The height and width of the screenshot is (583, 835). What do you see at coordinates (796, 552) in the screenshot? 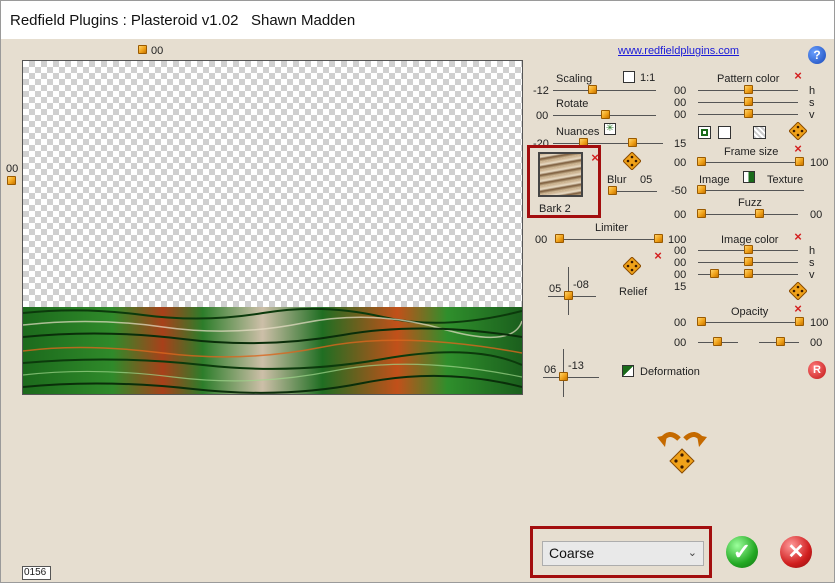
I see `cancel-button: ✕` at bounding box center [796, 552].